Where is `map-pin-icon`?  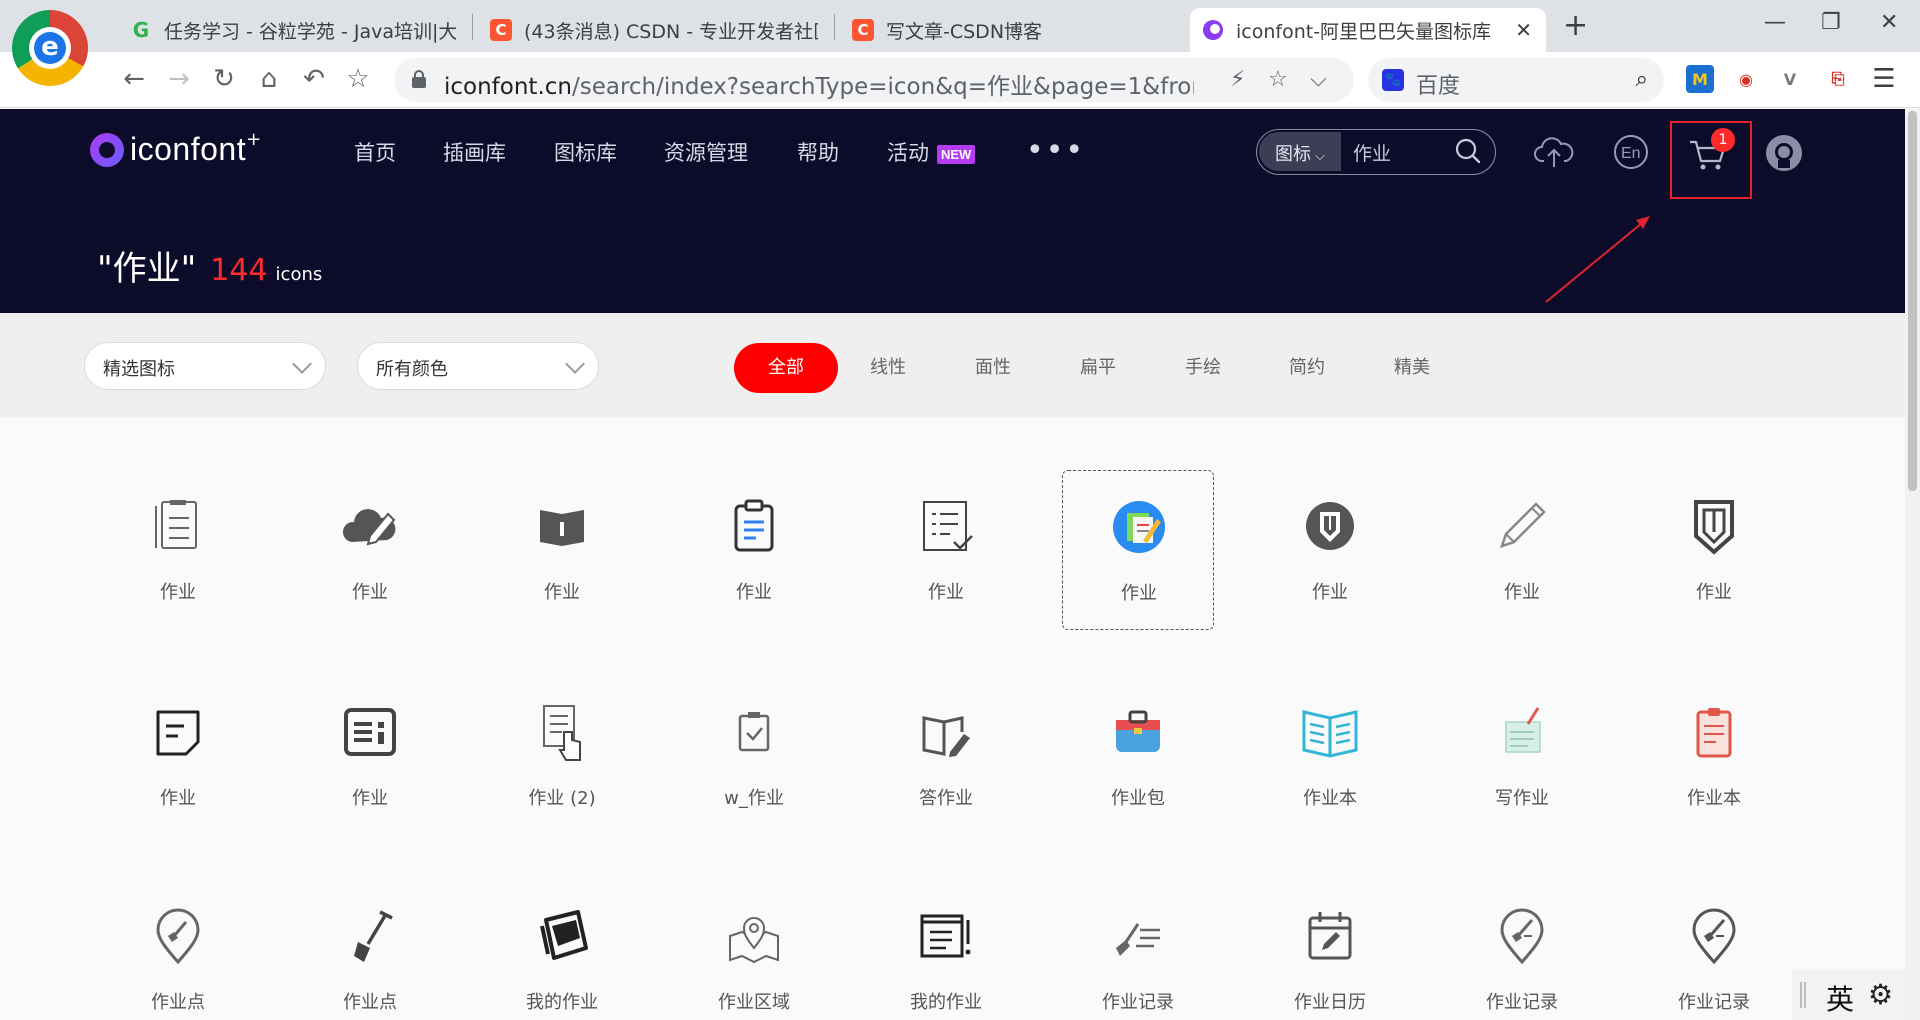 map-pin-icon is located at coordinates (754, 936).